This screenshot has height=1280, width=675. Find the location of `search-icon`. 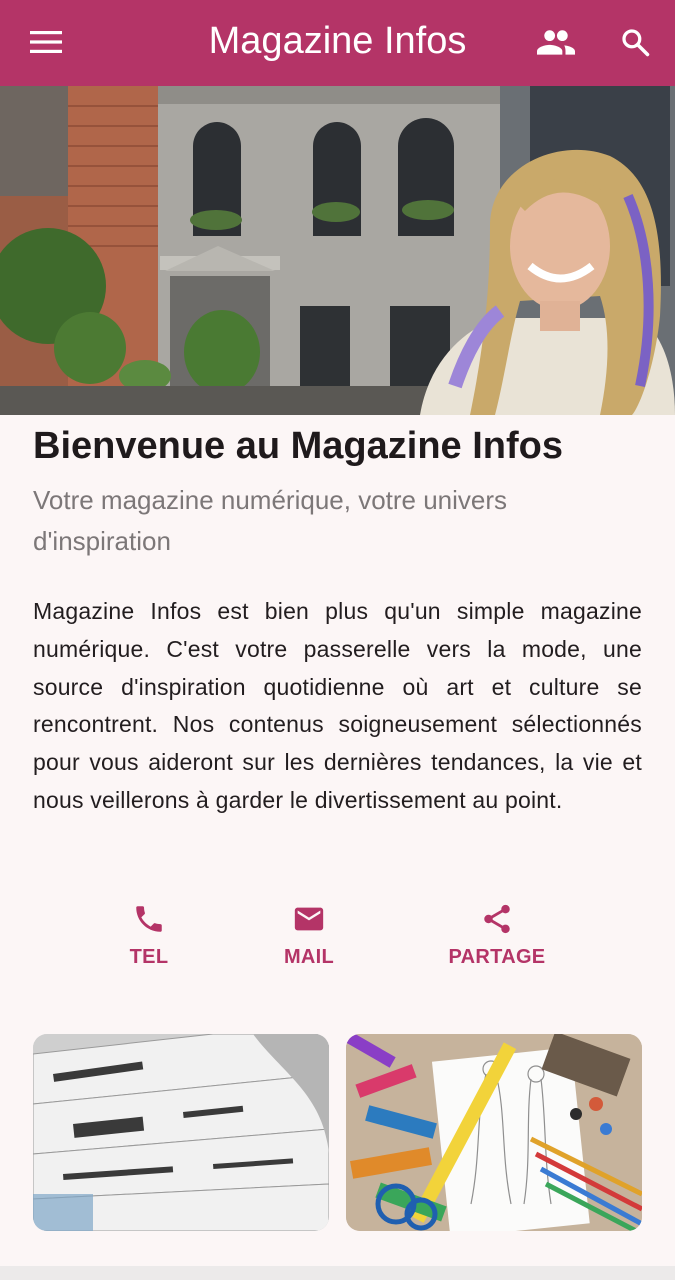

search-icon is located at coordinates (636, 43).